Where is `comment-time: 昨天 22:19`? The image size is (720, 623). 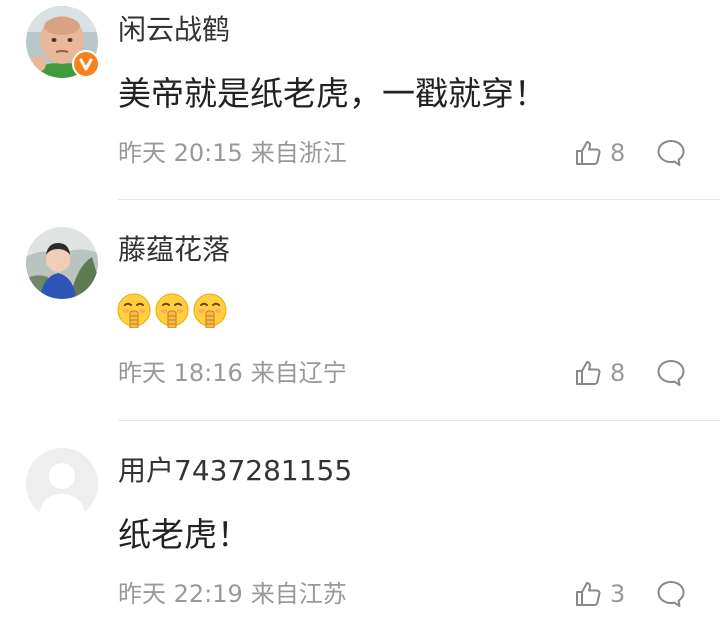
comment-time: 昨天 22:19 is located at coordinates (180, 594).